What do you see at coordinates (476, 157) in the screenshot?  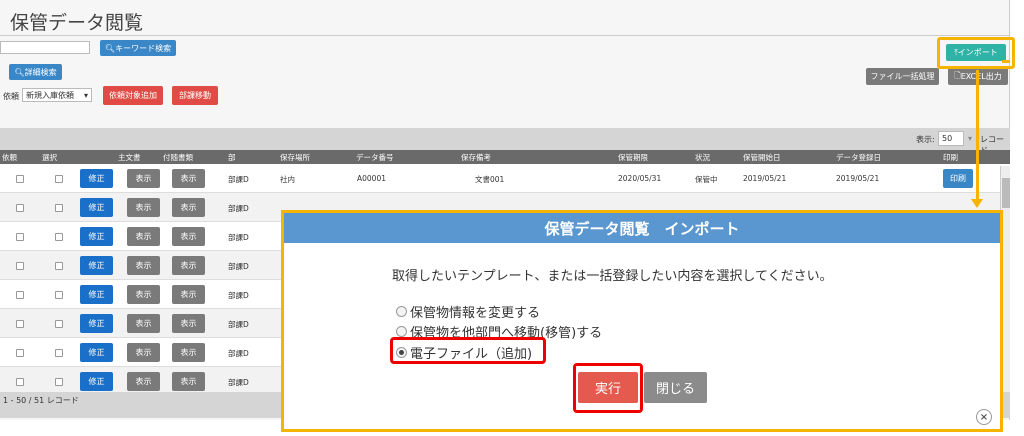 I see `column-header: 保存備考` at bounding box center [476, 157].